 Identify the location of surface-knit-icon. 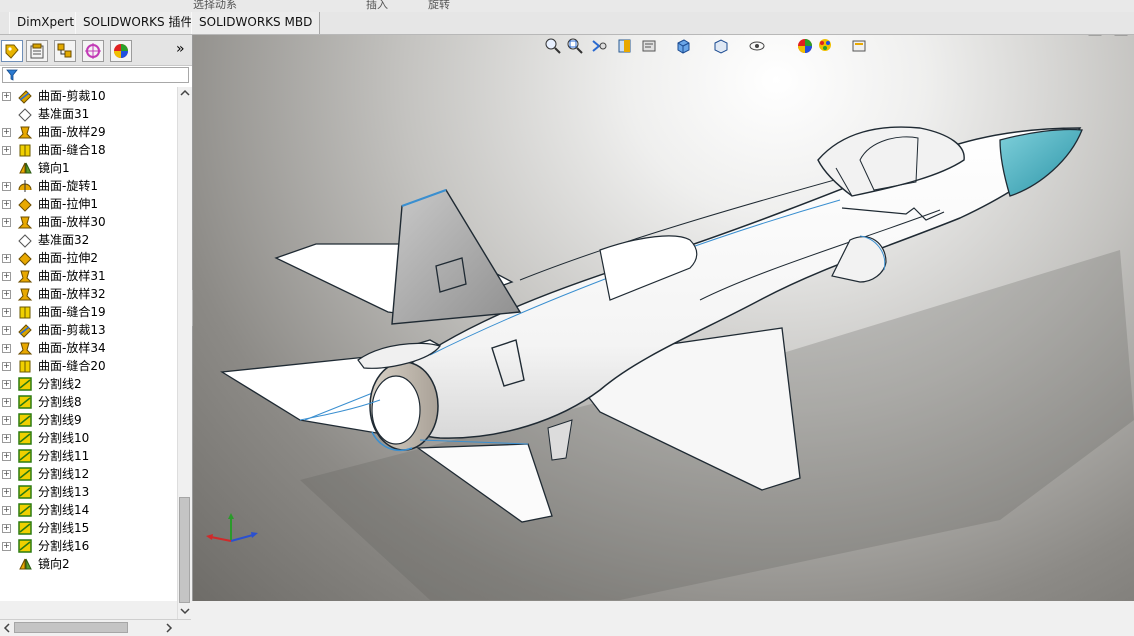
(25, 150).